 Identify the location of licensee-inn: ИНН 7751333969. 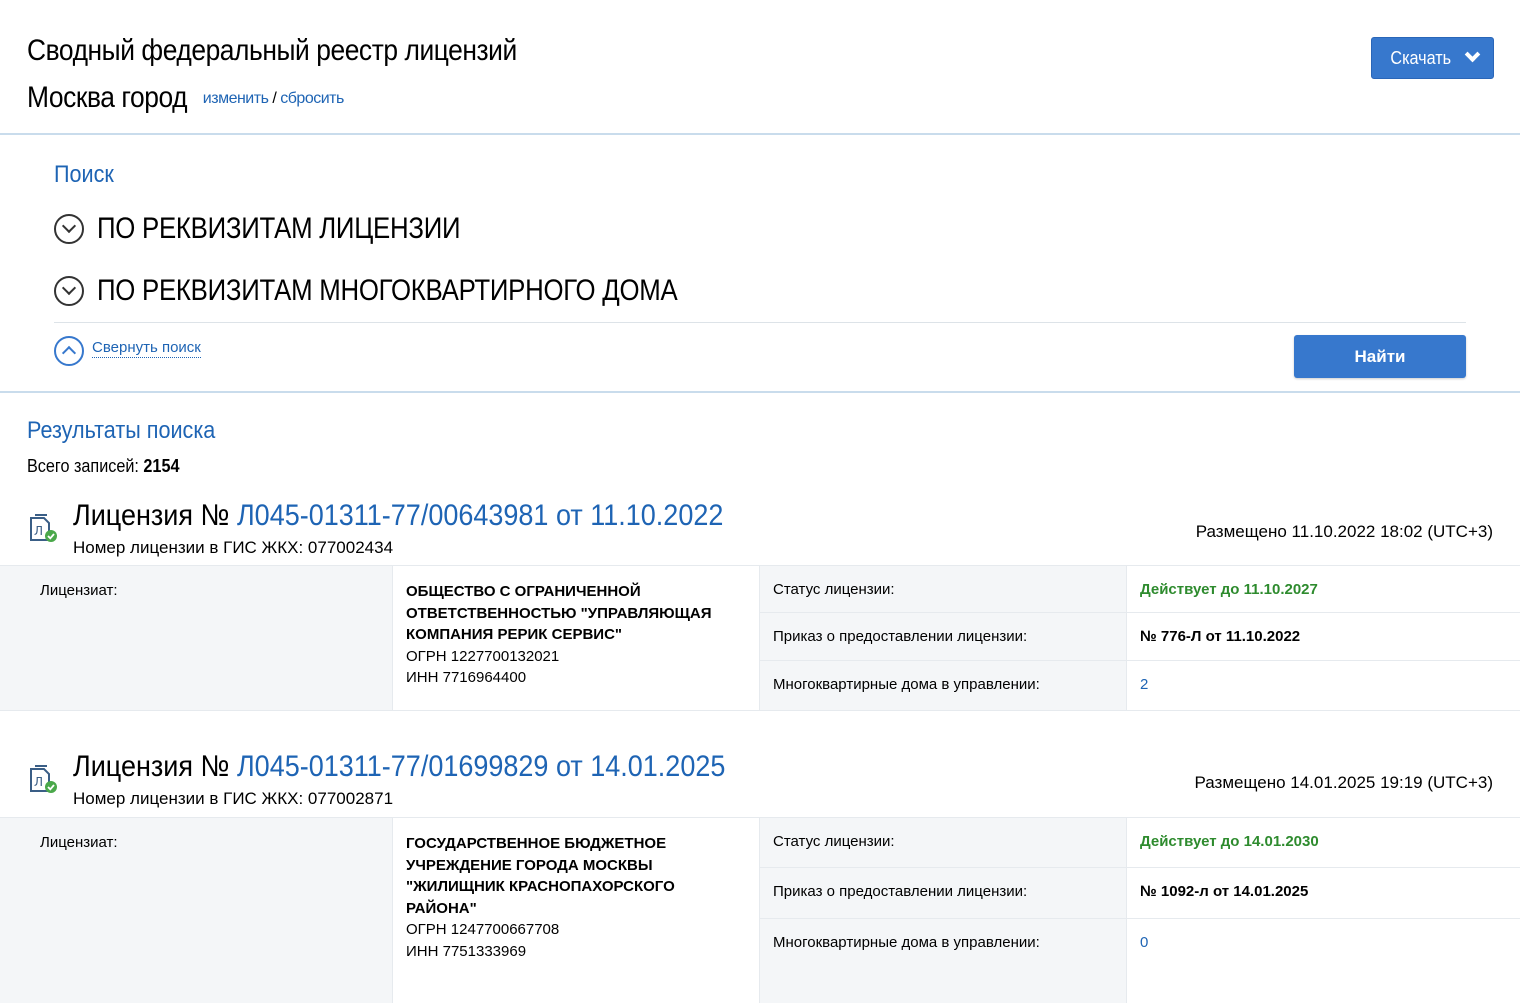
(466, 951).